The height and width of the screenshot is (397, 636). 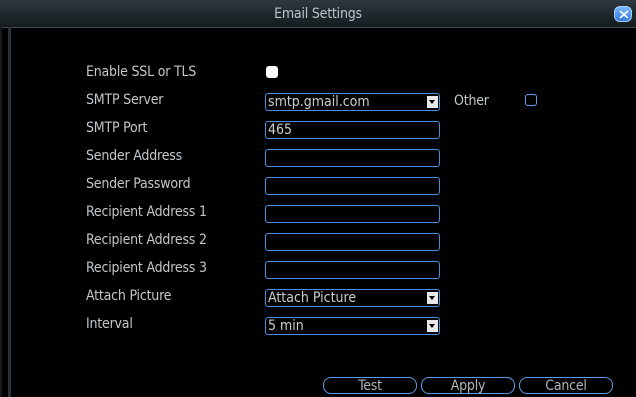 What do you see at coordinates (319, 102) in the screenshot?
I see `smtp-server-value: smtp.gmail.com` at bounding box center [319, 102].